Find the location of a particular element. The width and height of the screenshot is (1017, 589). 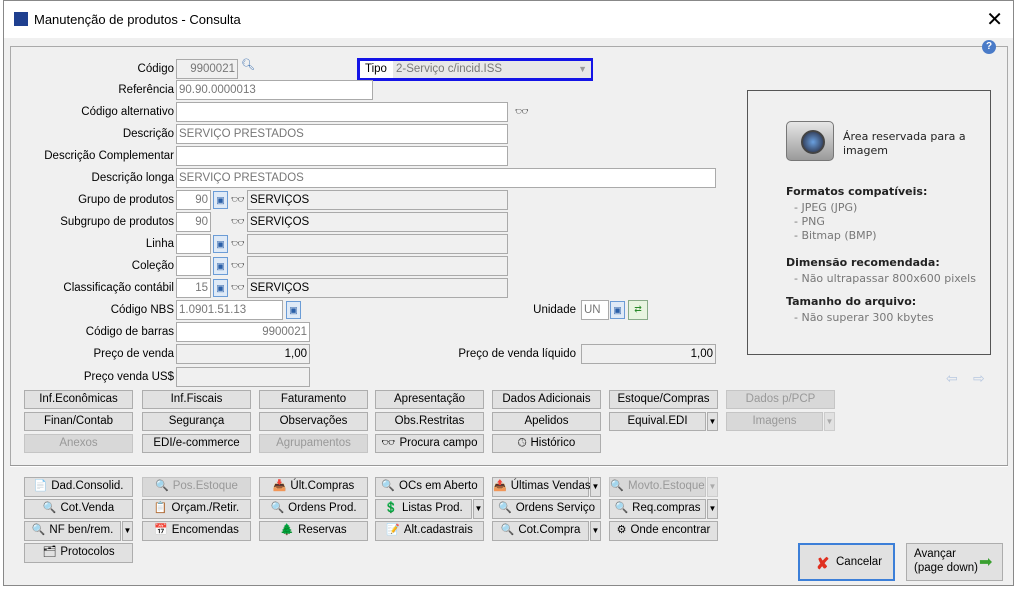

tipo-value: 2-Serviço c/incid.ISS is located at coordinates (492, 69).